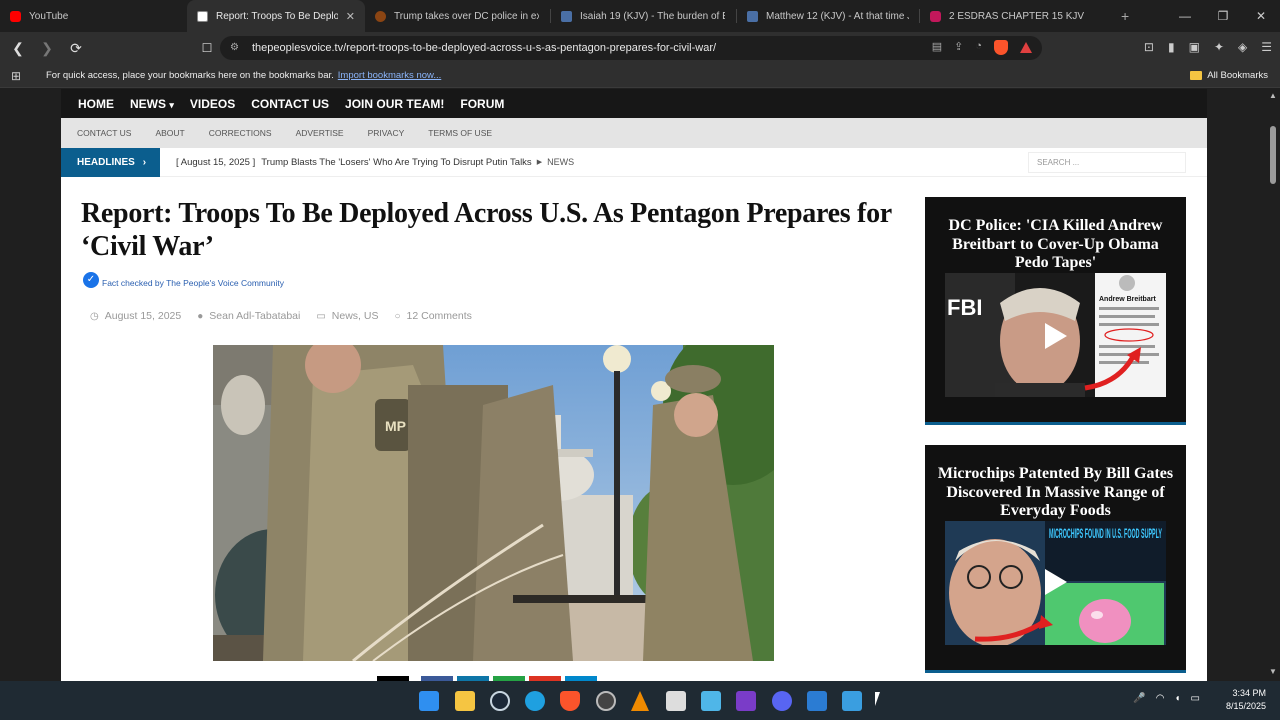 This screenshot has height=720, width=1280. What do you see at coordinates (457, 16) in the screenshot?
I see `tab-trump-dc: Trump takes over DC police in ext` at bounding box center [457, 16].